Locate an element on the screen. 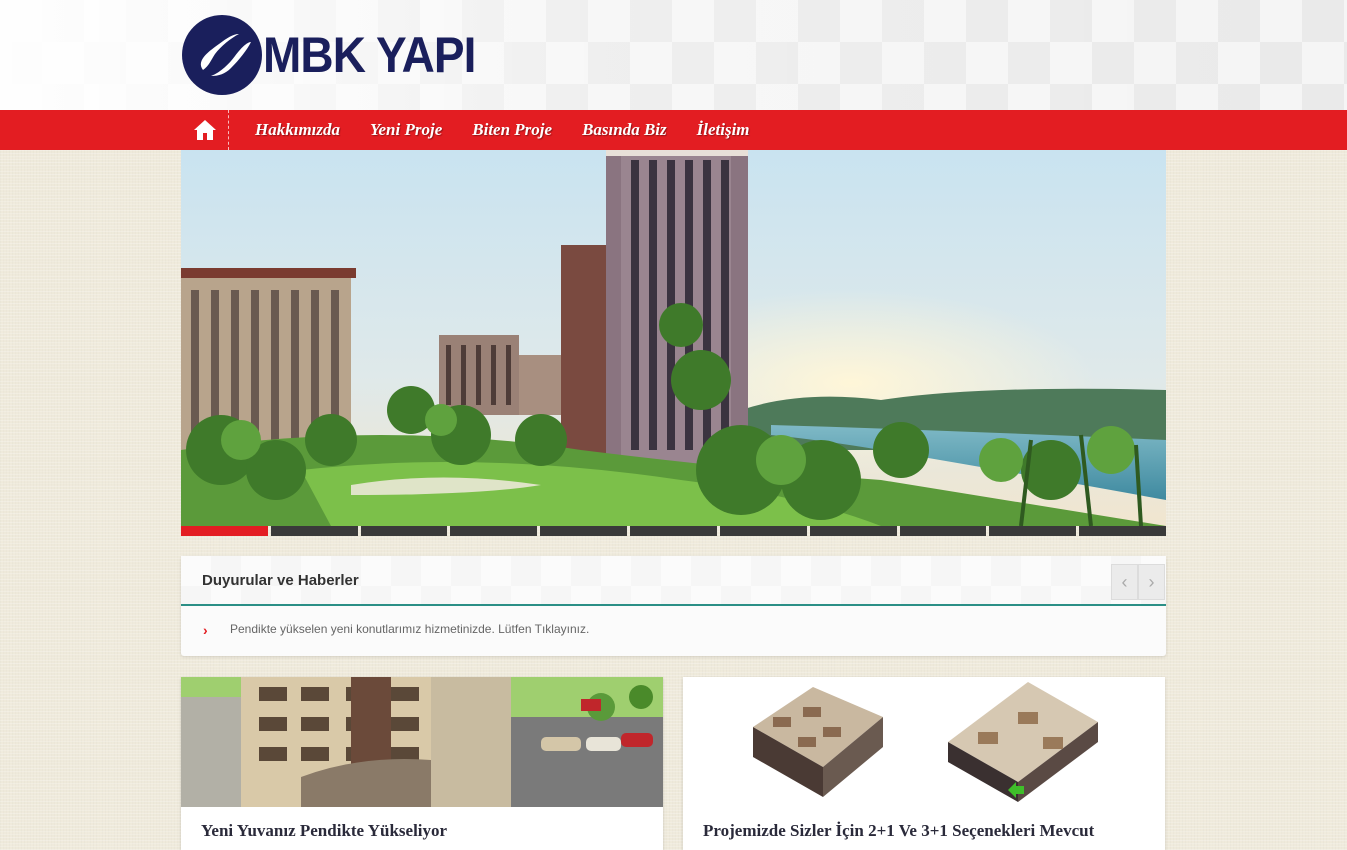 This screenshot has height=850, width=1347. home-icon is located at coordinates (204, 130).